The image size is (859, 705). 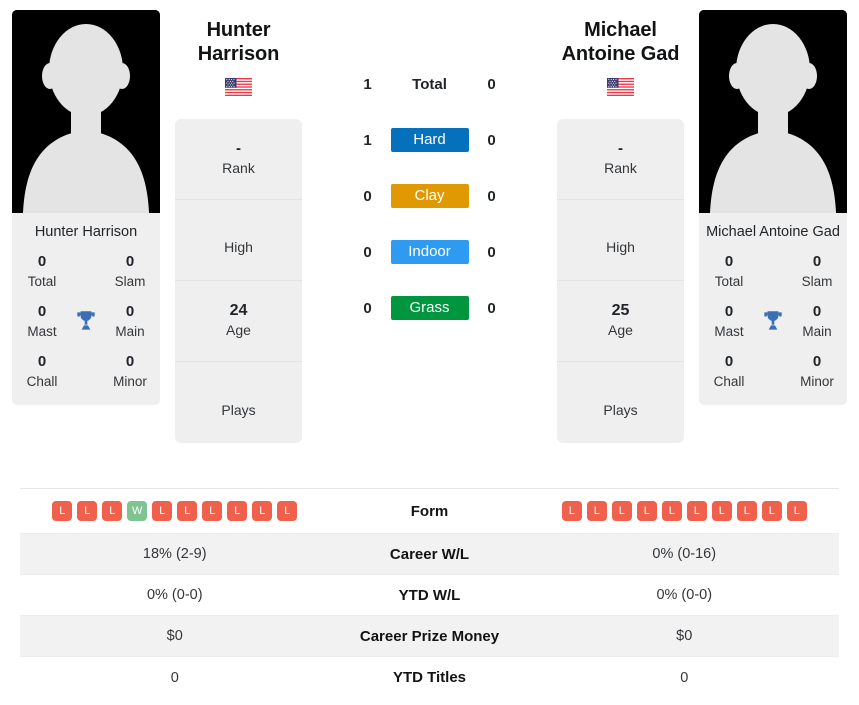 I want to click on left-usa-flag-icon, so click(x=238, y=86).